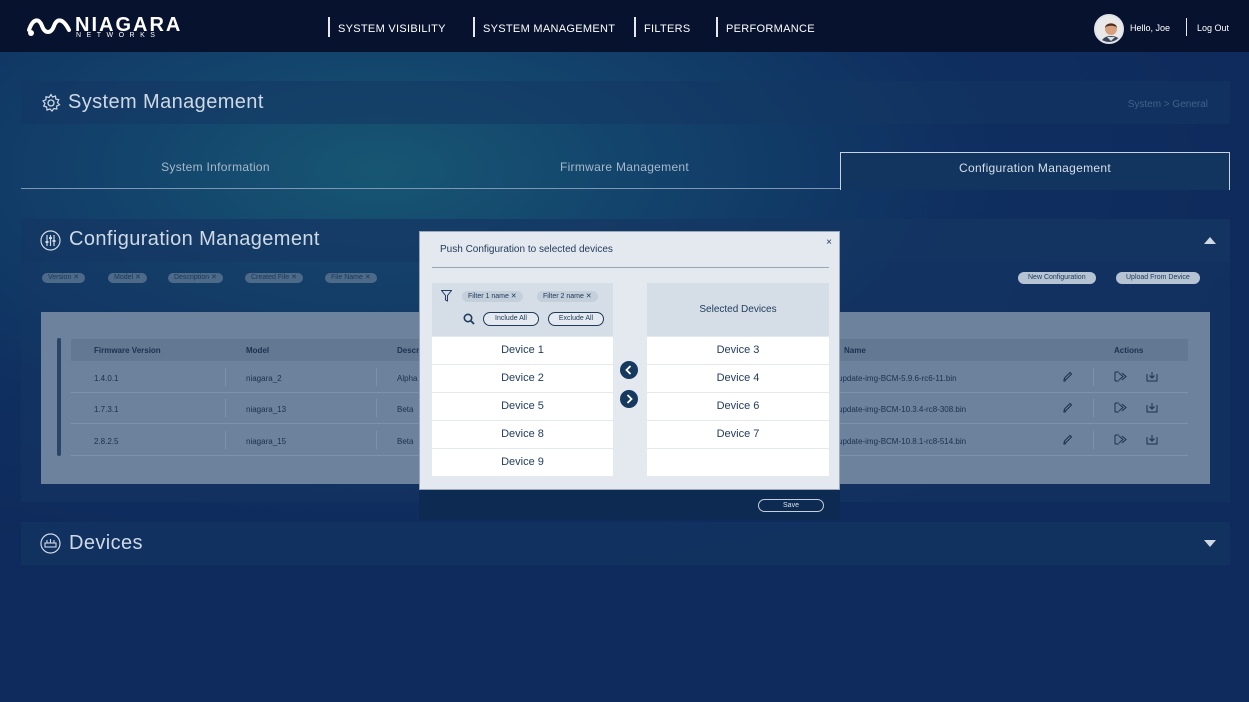  I want to click on search-icon, so click(469, 319).